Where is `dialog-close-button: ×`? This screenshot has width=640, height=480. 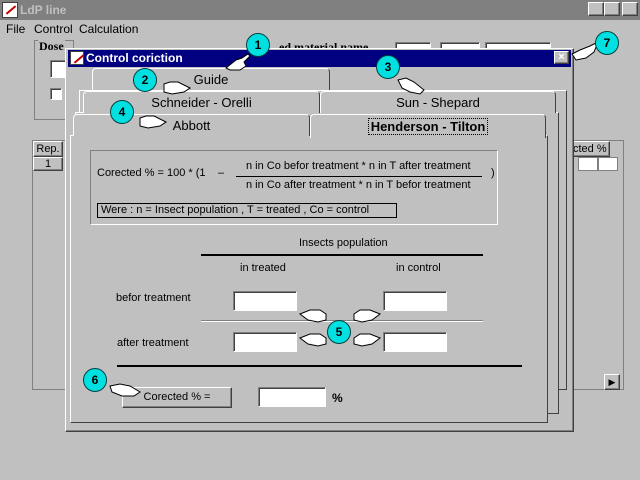 dialog-close-button: × is located at coordinates (561, 57).